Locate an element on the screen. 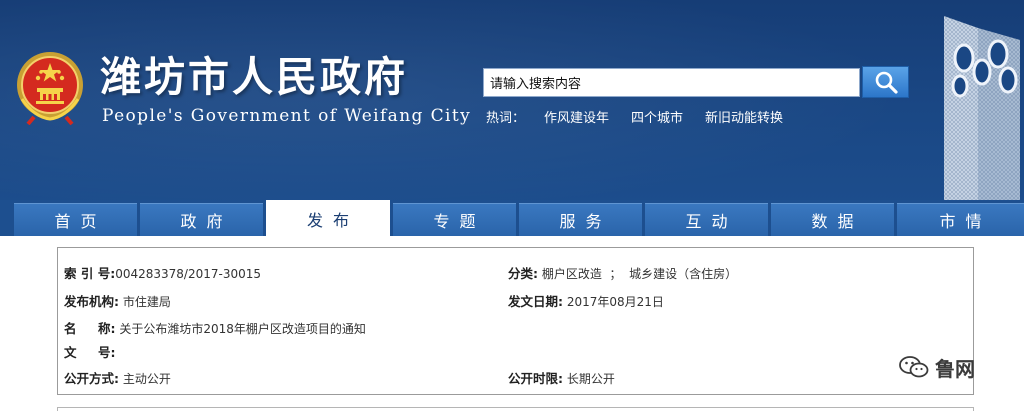 The image size is (1024, 411). category-label: 分类: is located at coordinates (523, 273).